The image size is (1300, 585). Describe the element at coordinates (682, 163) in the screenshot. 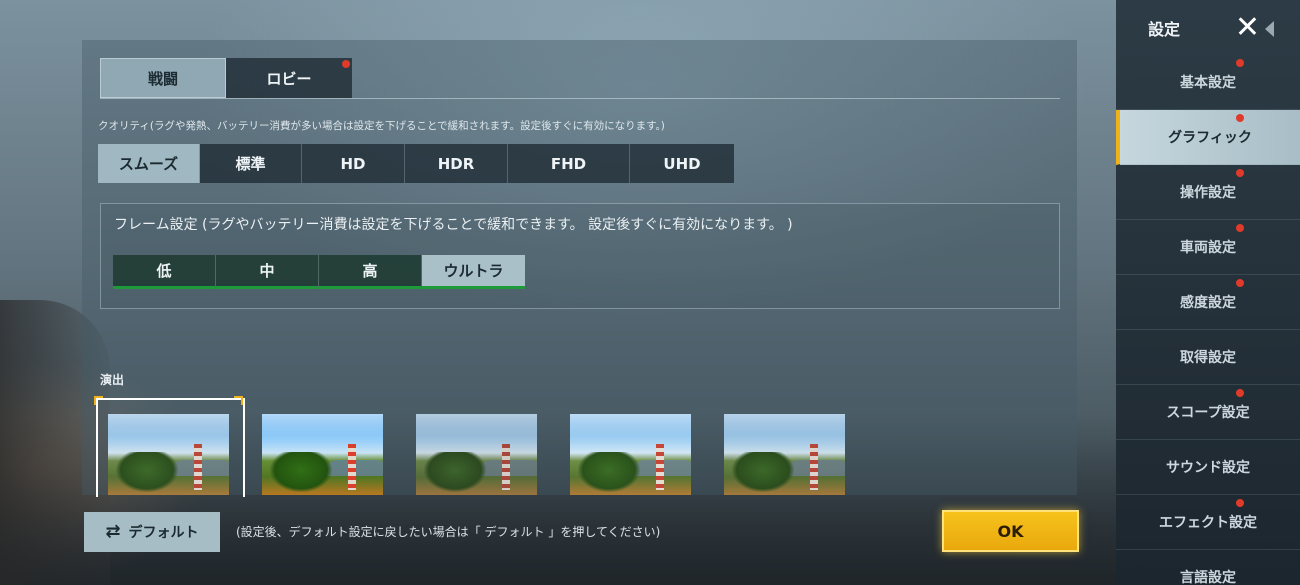

I see `quality-option-uhd: UHD` at that location.